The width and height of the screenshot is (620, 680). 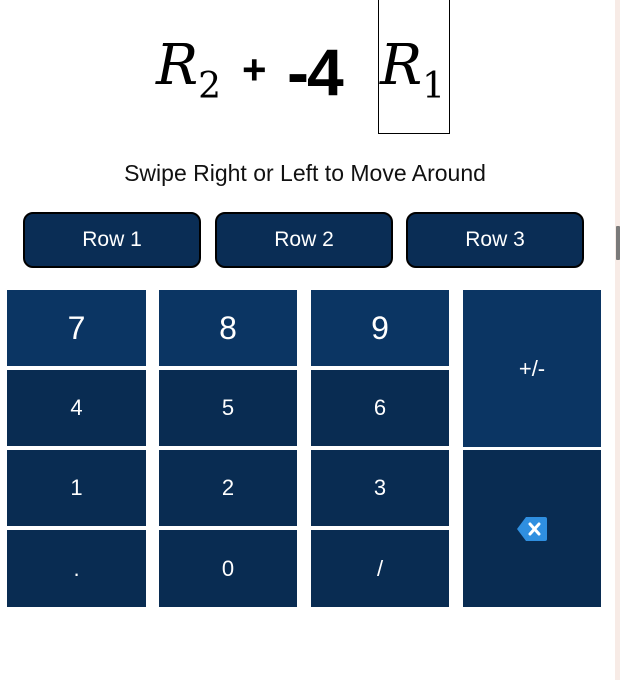 What do you see at coordinates (228, 408) in the screenshot?
I see `key-5: 5` at bounding box center [228, 408].